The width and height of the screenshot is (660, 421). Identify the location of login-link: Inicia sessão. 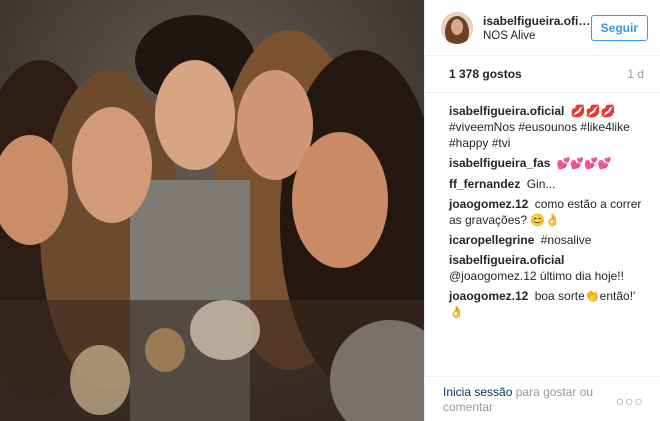
(477, 392).